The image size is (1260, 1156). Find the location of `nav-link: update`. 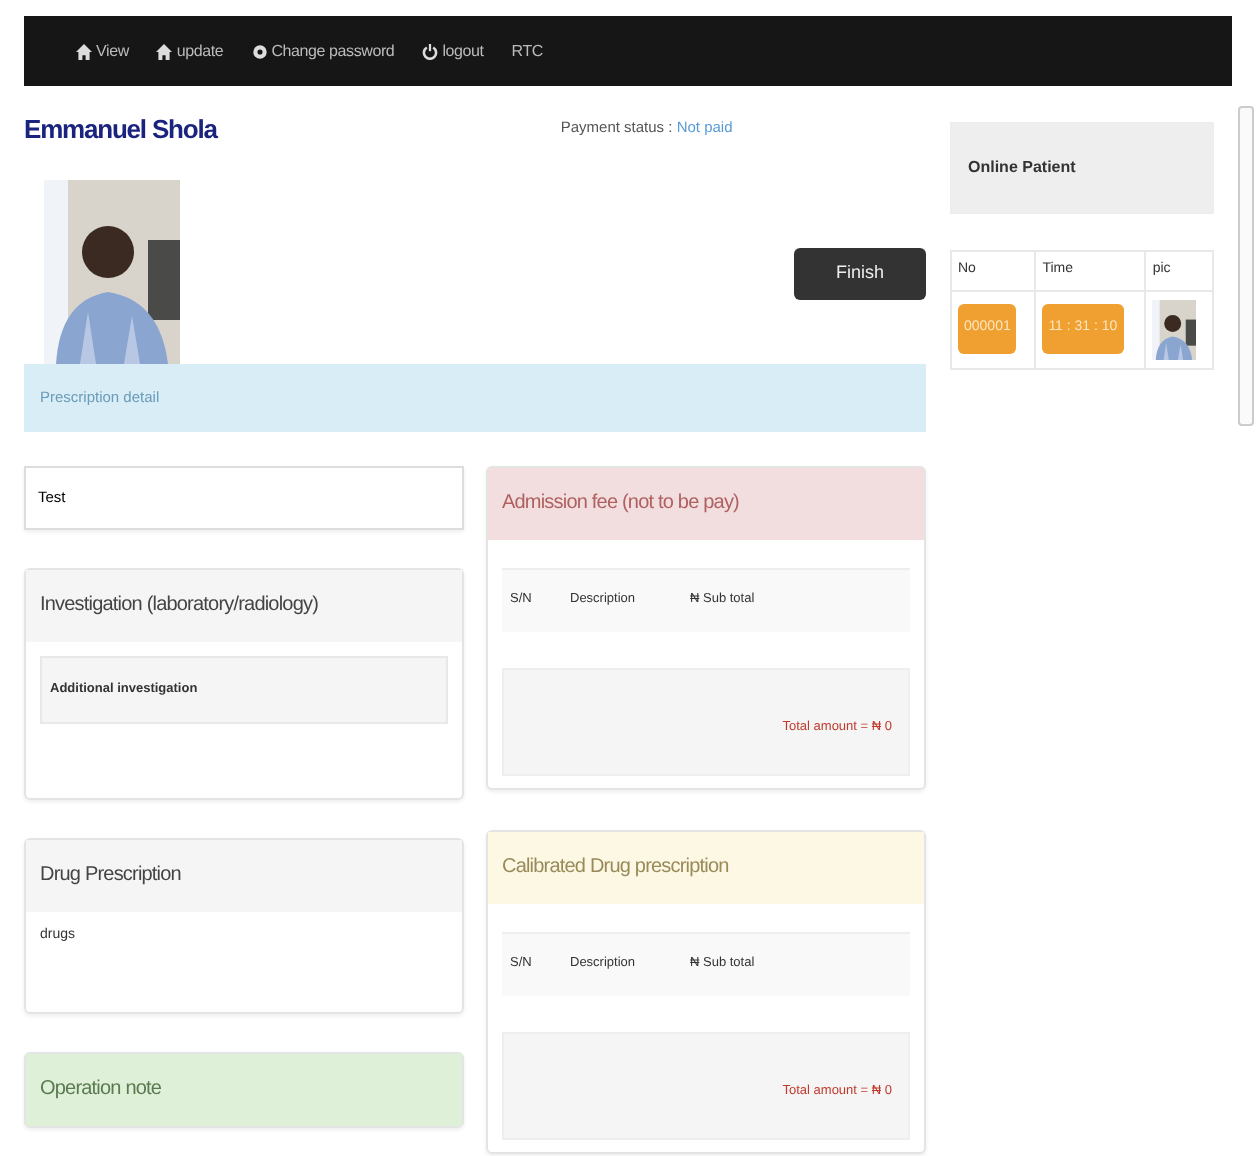

nav-link: update is located at coordinates (190, 51).